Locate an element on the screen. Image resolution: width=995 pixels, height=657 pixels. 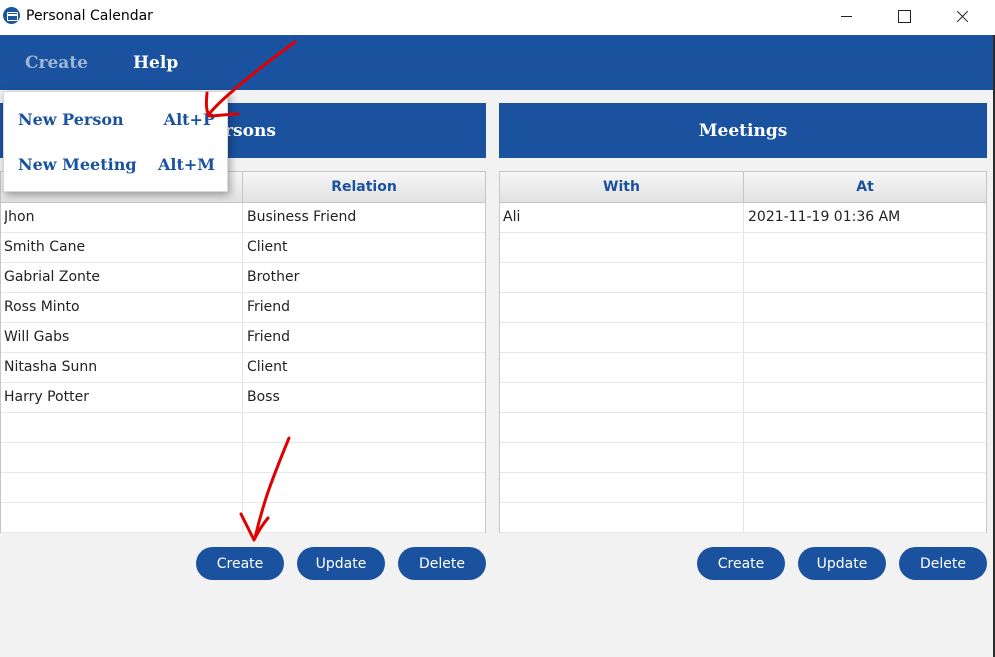
menu-create: Create is located at coordinates (56, 63).